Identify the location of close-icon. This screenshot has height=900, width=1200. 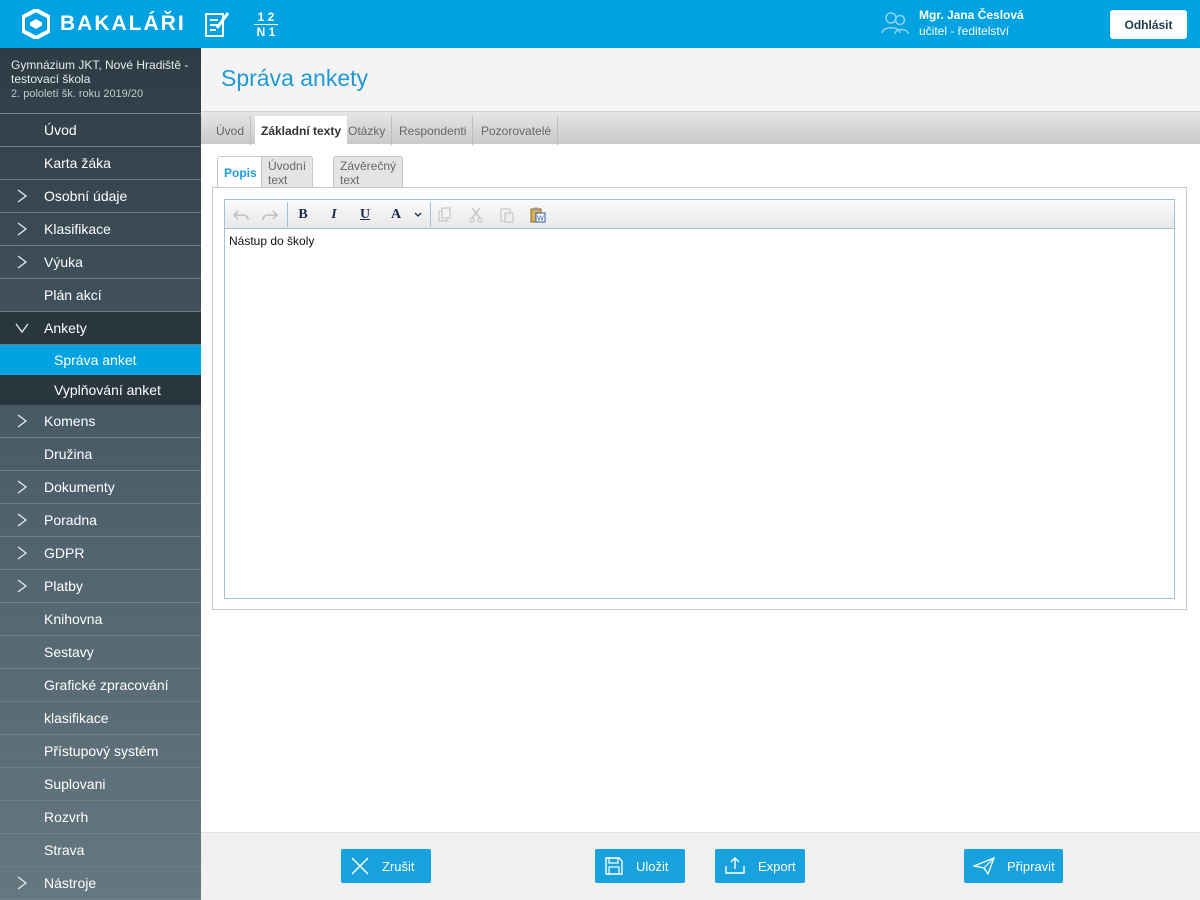
(360, 866).